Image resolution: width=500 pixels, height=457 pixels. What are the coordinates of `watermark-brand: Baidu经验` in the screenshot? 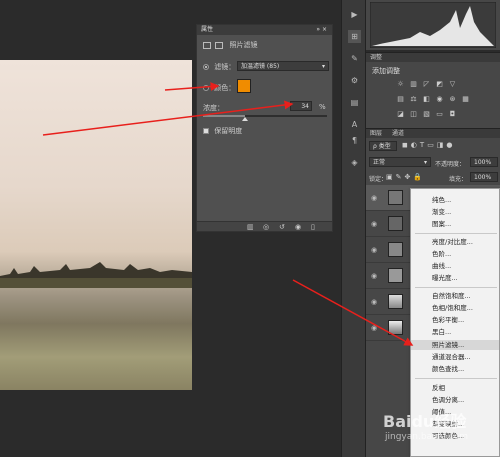 It's located at (425, 421).